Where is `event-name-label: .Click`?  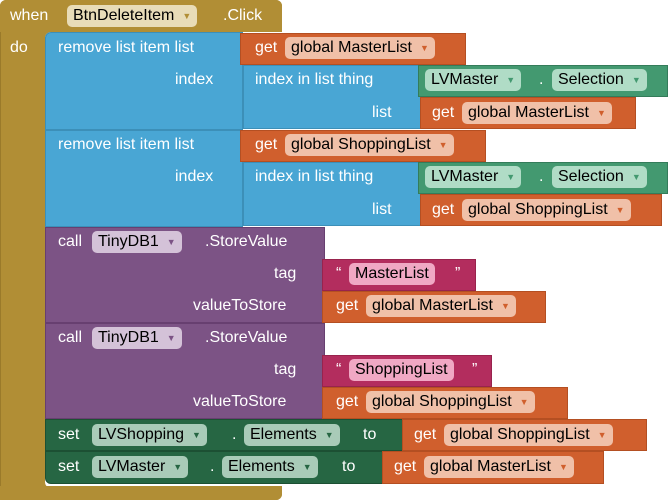 event-name-label: .Click is located at coordinates (243, 15).